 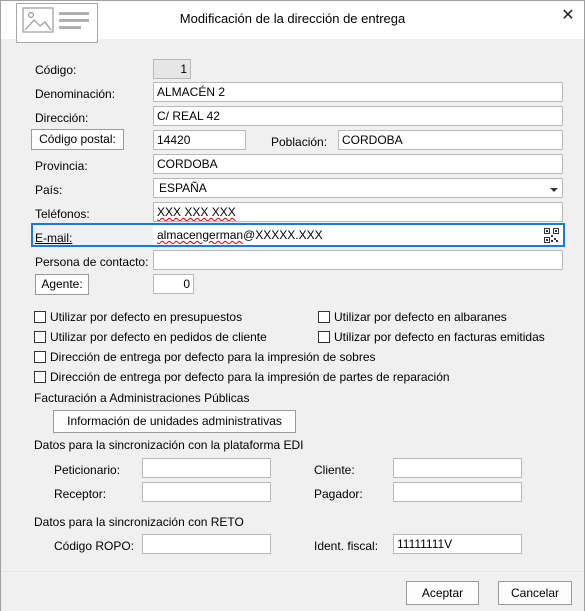 What do you see at coordinates (40, 337) in the screenshot?
I see `checkbox-pedidos-cliente` at bounding box center [40, 337].